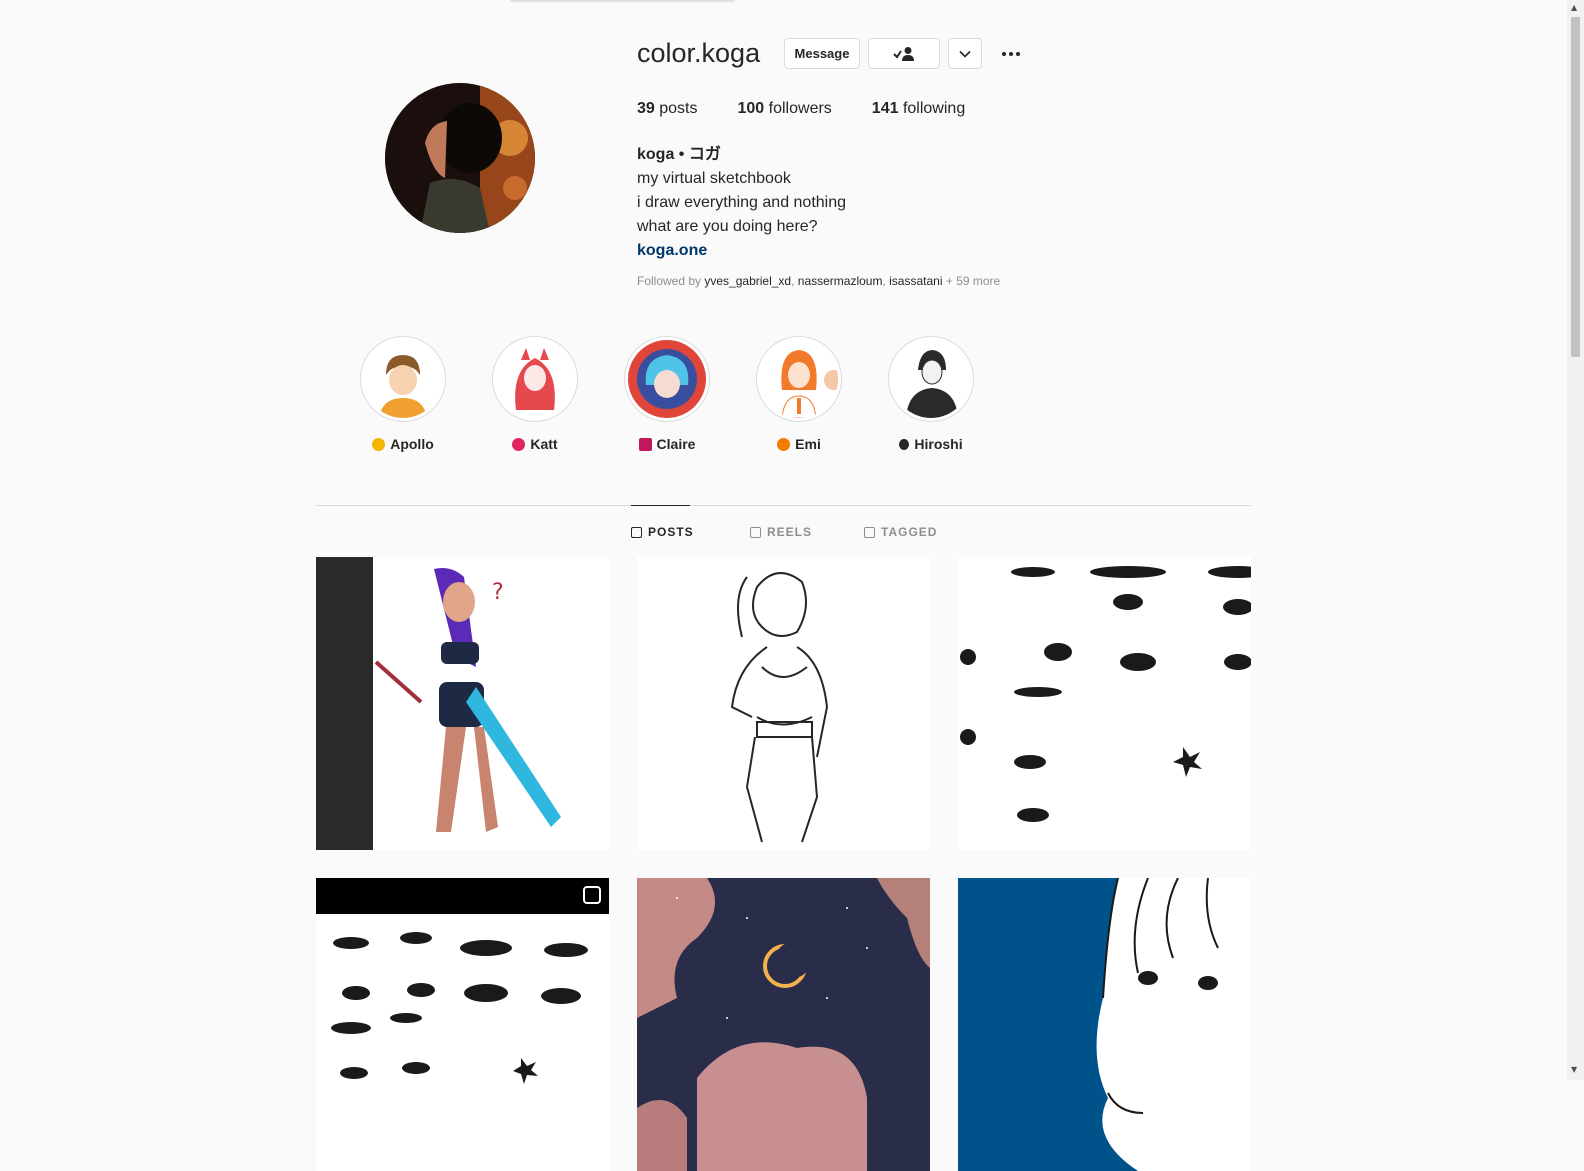  Describe the element at coordinates (1575, 540) in the screenshot. I see `scrollbar: ▲ ▼` at that location.